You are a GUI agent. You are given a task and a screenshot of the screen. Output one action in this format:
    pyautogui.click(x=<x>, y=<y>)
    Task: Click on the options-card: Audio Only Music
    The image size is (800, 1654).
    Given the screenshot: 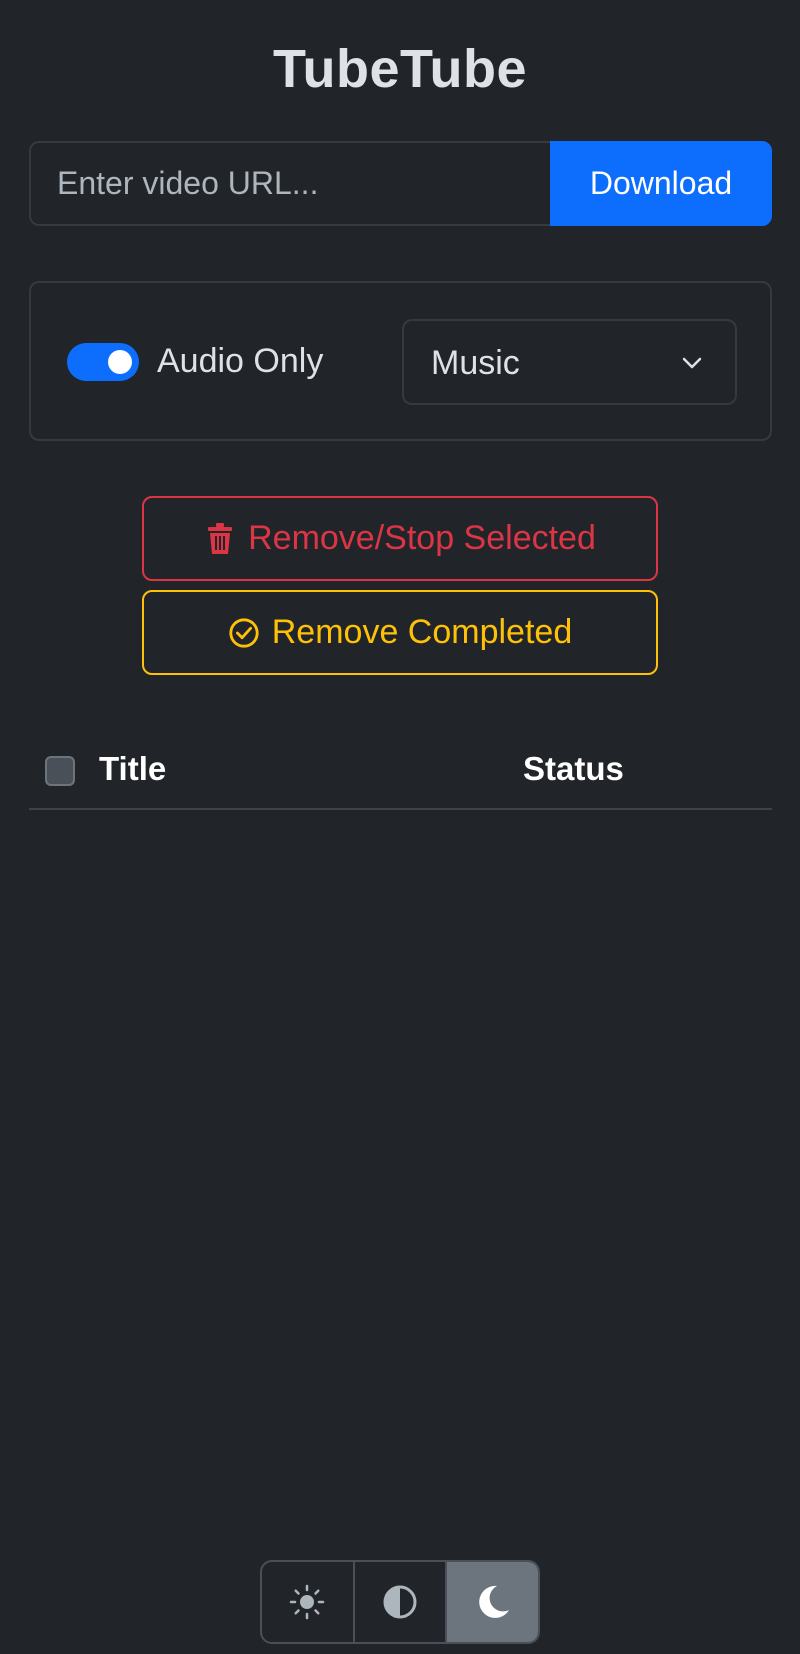 What is the action you would take?
    pyautogui.click(x=400, y=361)
    